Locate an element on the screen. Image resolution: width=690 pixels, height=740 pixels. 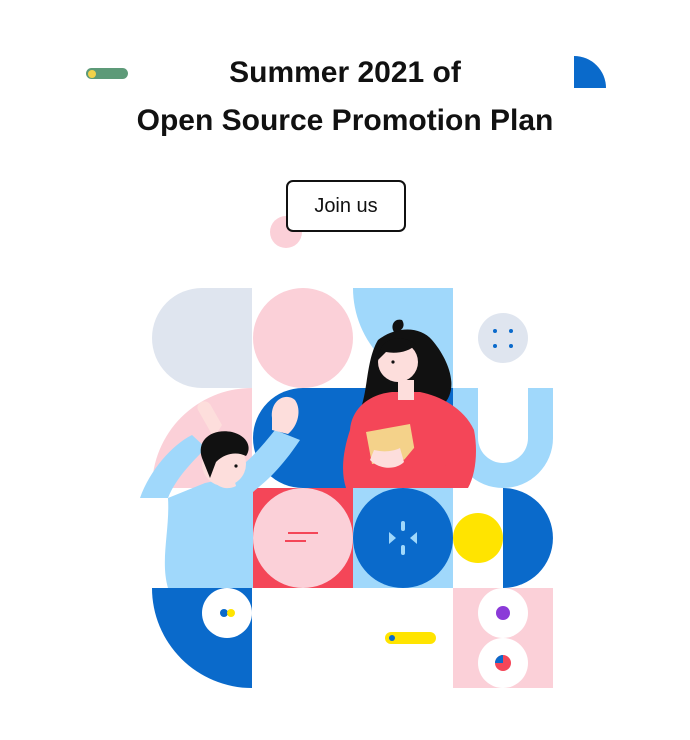
pink-circle-on-red-tile is located at coordinates (303, 538).